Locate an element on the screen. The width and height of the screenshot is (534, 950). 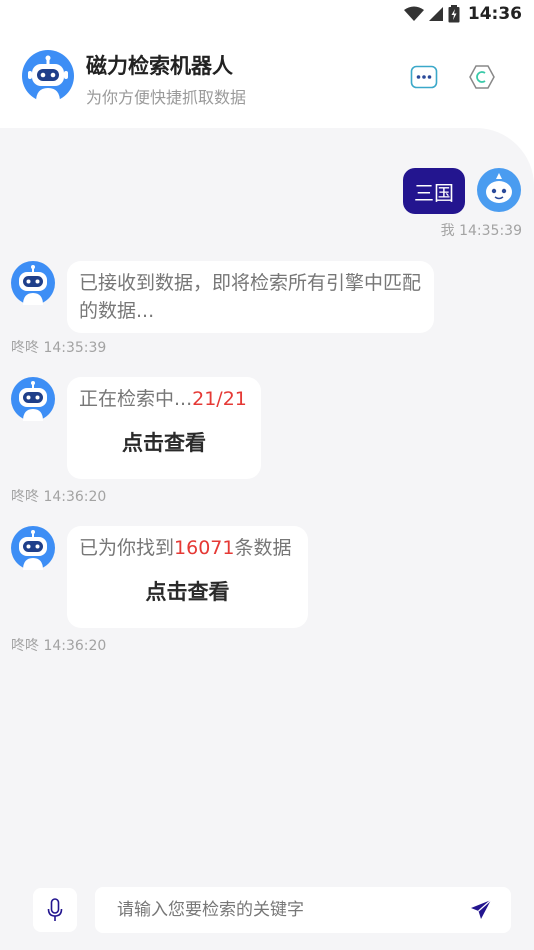
more-button is located at coordinates (424, 77).